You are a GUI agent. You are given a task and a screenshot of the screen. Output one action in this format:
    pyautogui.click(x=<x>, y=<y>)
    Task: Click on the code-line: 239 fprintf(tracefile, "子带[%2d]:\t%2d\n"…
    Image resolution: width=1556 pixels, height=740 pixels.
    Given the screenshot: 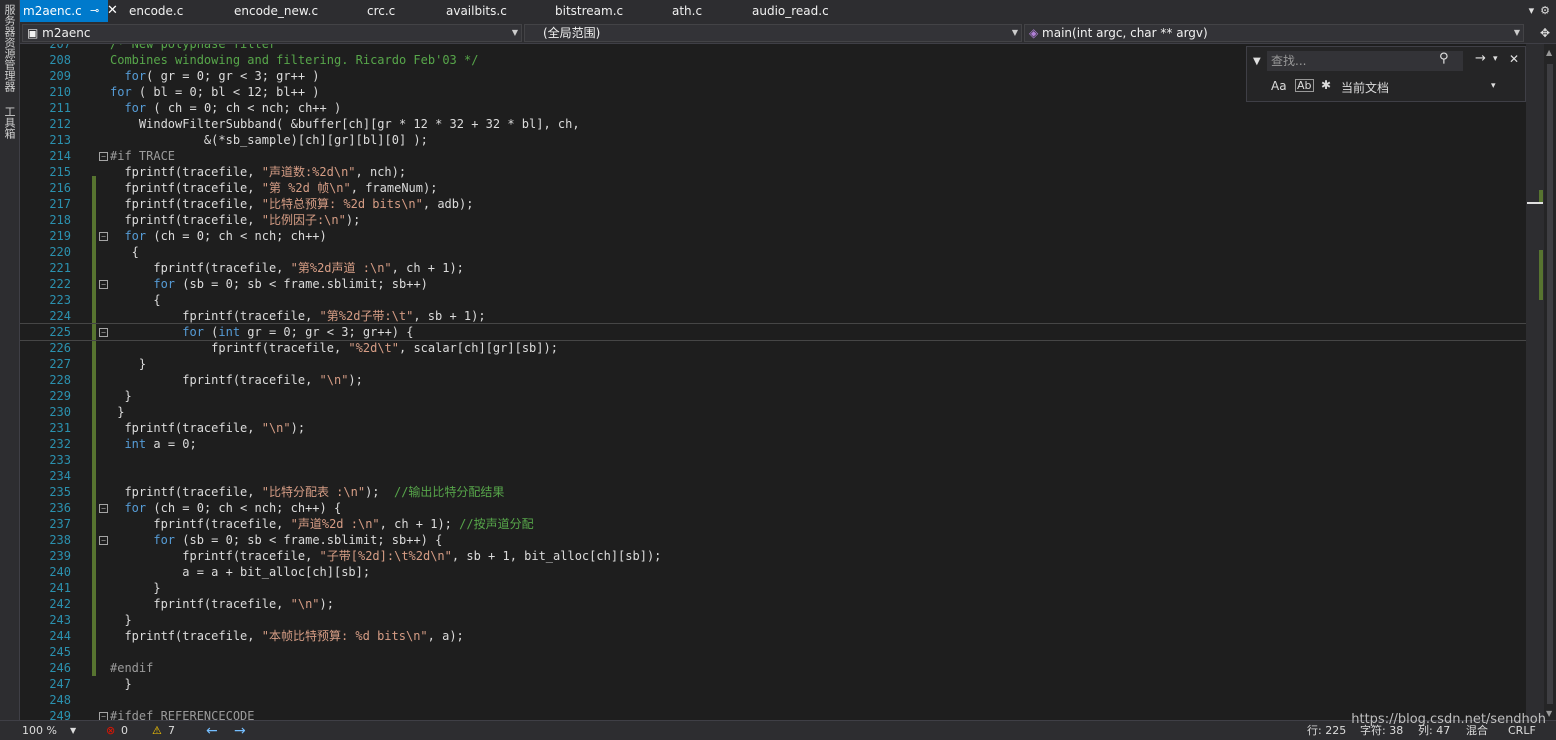 What is the action you would take?
    pyautogui.click(x=773, y=556)
    